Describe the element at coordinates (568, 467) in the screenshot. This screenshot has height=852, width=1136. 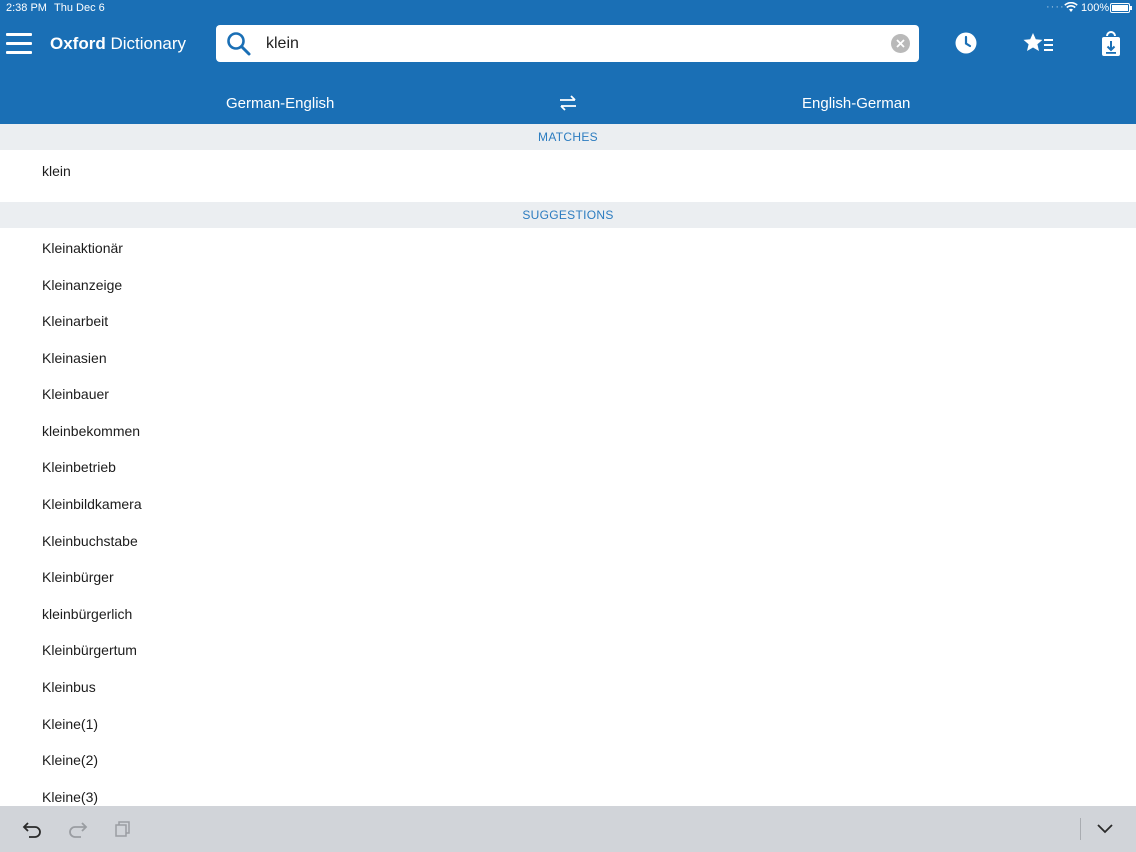
I see `suggestion-item: Kleinbetrieb` at that location.